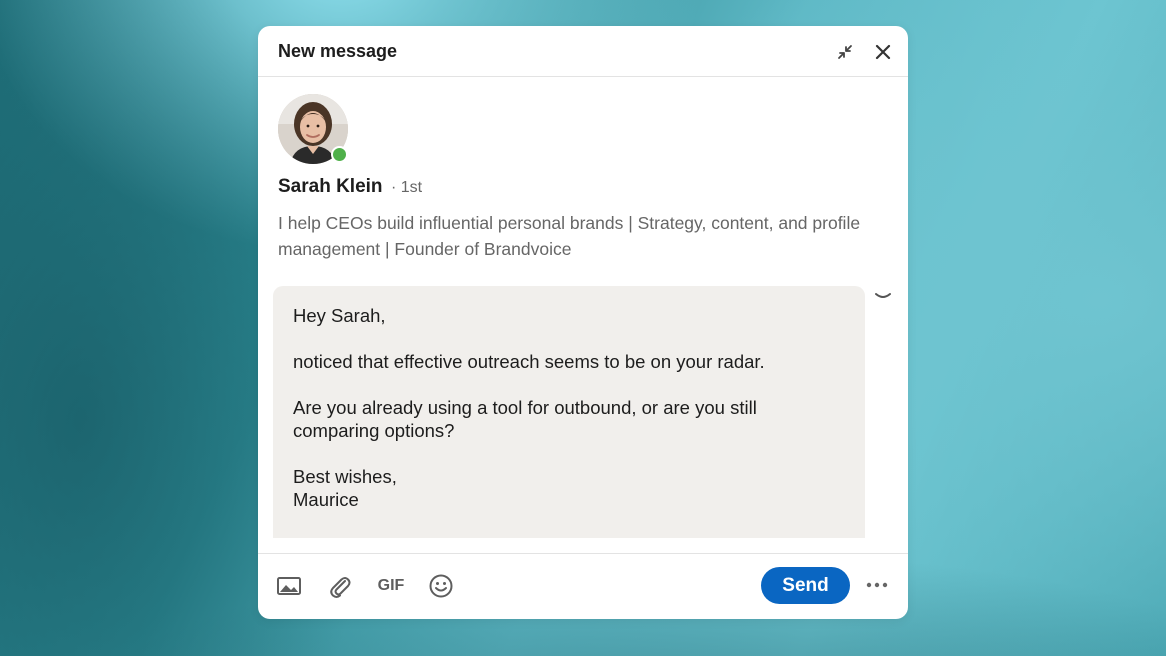 The image size is (1166, 656). I want to click on close-icon, so click(883, 52).